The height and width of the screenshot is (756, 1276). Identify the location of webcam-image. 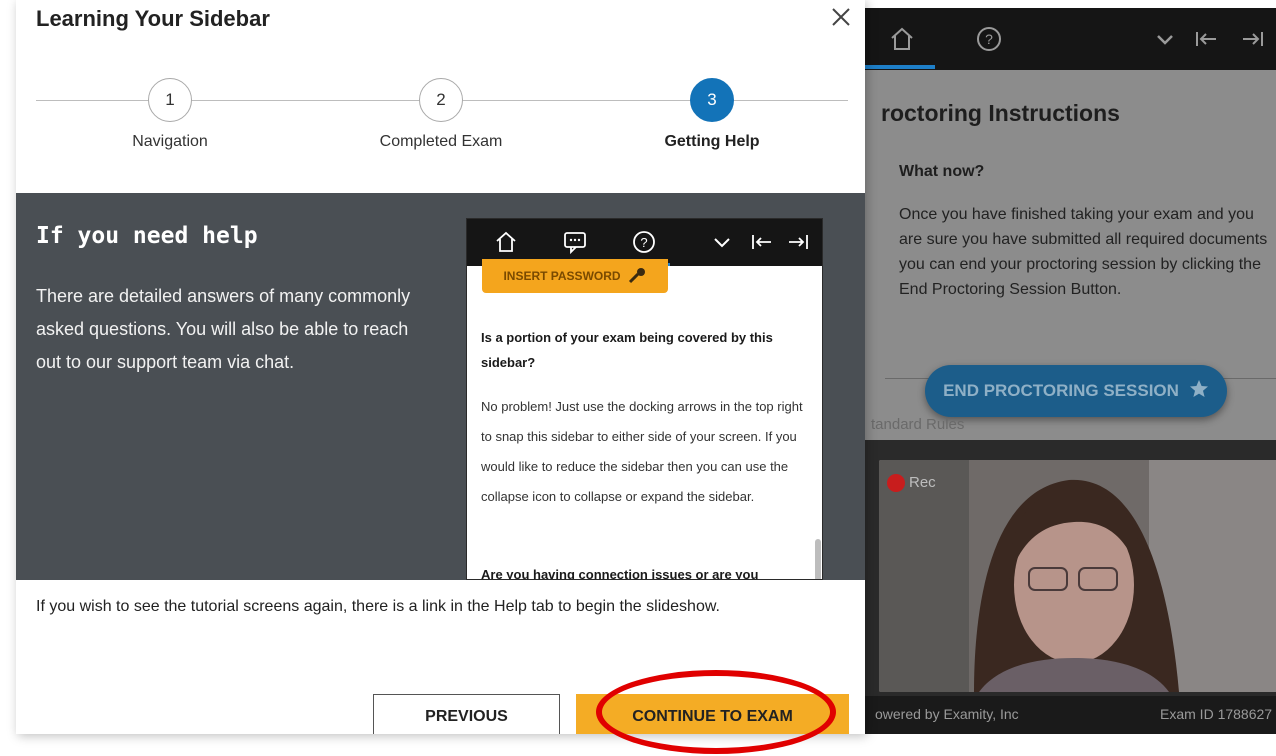
(1077, 576).